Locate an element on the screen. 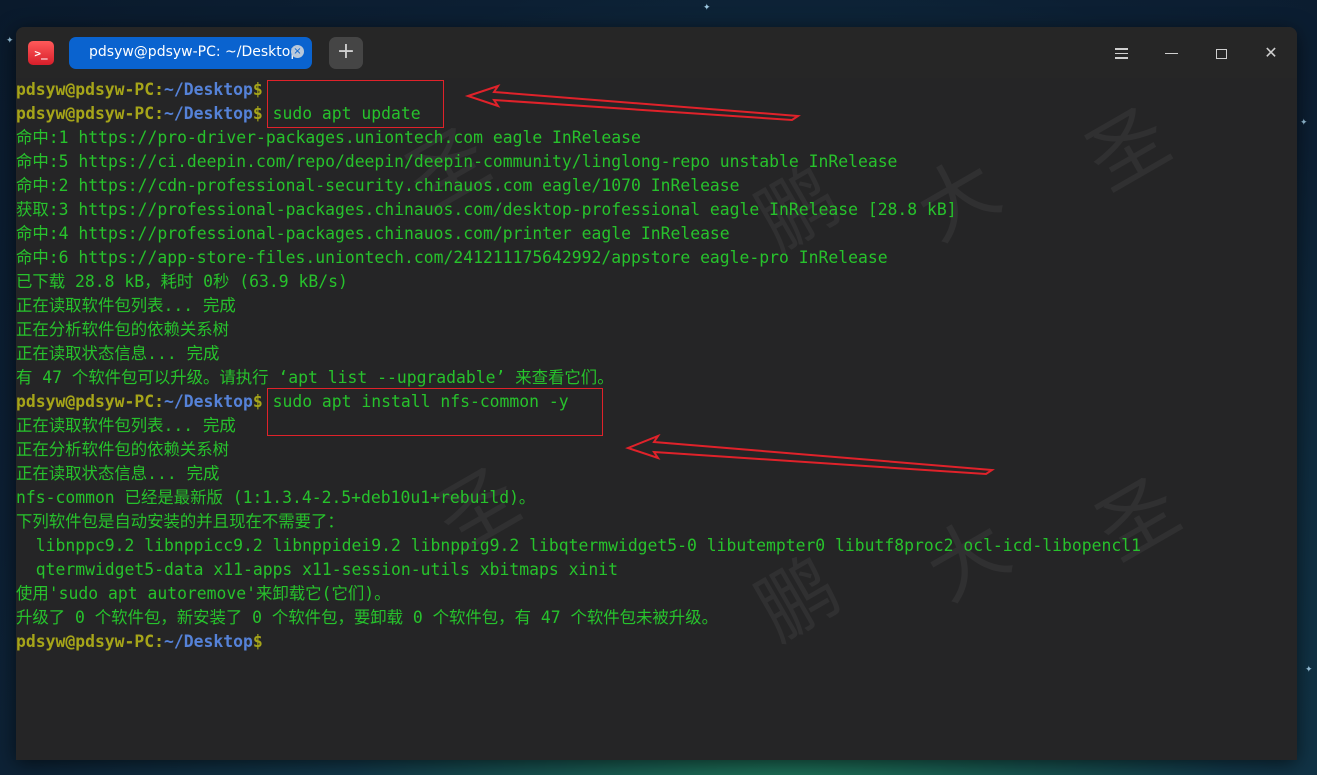 The width and height of the screenshot is (1317, 775). title-bar: >_ pdsyw@pdsyw-PC: ~/Desktop × + ✕ is located at coordinates (656, 52).